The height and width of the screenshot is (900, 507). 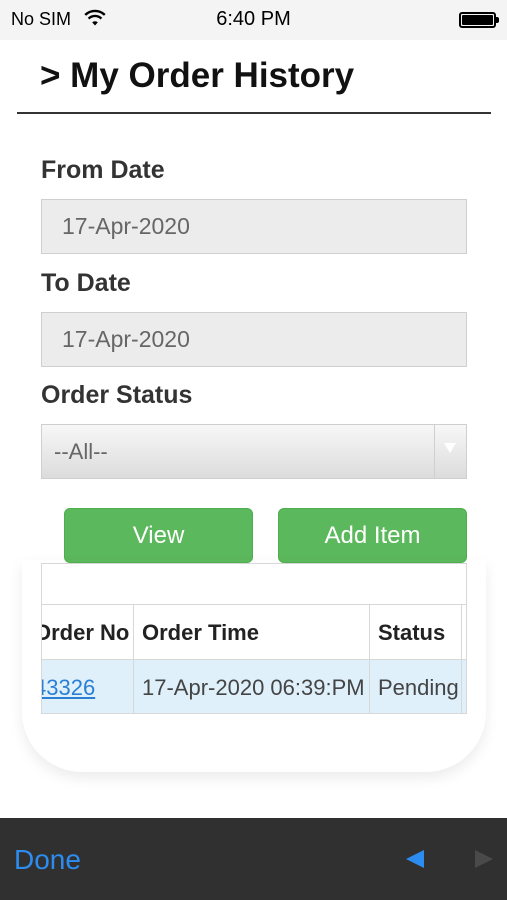 I want to click on order-time-cell: 17-Apr-2020 06:39:PM, so click(x=252, y=686).